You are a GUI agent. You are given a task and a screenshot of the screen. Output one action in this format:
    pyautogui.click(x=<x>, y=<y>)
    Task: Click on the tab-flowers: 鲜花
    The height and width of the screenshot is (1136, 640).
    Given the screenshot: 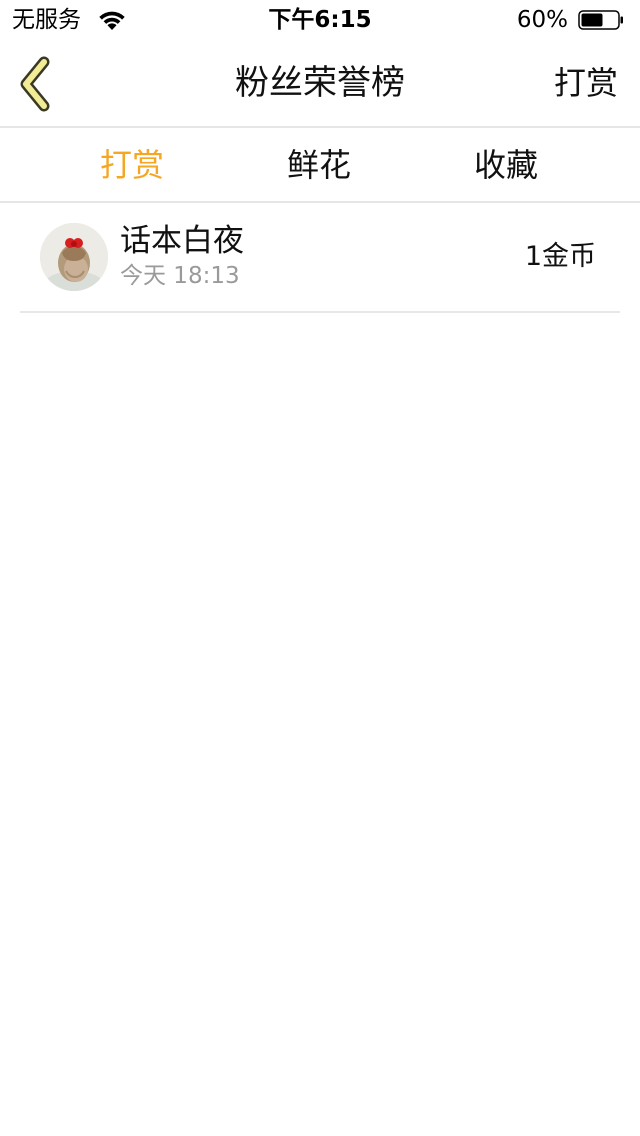 What is the action you would take?
    pyautogui.click(x=319, y=165)
    